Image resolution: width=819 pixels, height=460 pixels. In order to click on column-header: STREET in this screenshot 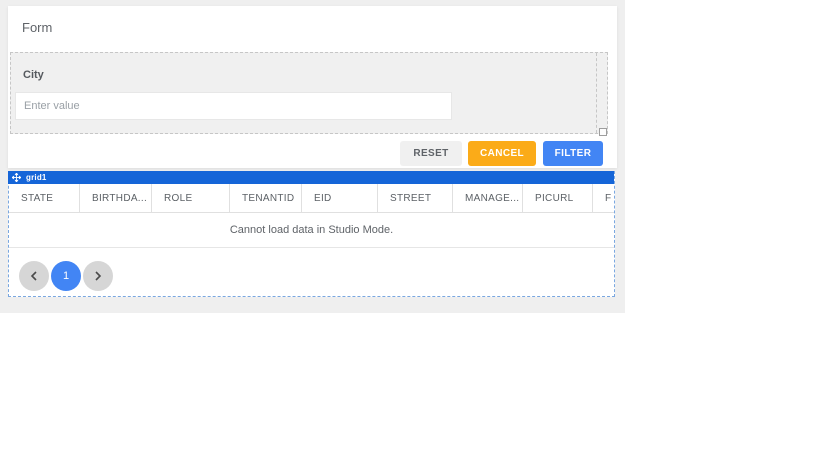, I will do `click(415, 198)`.